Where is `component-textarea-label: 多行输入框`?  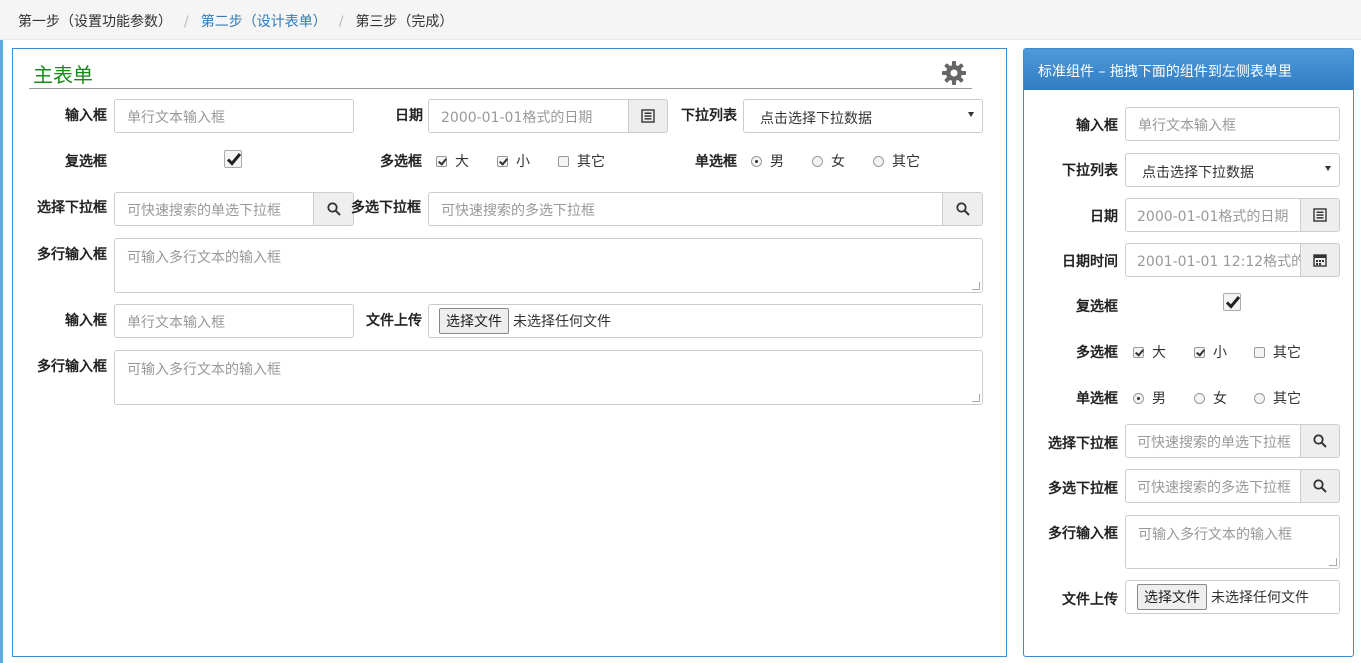
component-textarea-label: 多行输入框 is located at coordinates (1083, 534).